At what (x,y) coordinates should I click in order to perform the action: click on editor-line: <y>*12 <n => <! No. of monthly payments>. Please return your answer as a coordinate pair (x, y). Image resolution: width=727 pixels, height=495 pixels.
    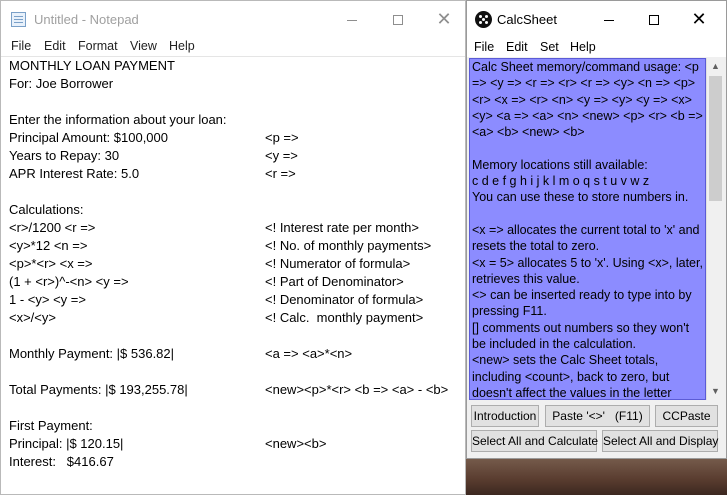
    Looking at the image, I should click on (220, 246).